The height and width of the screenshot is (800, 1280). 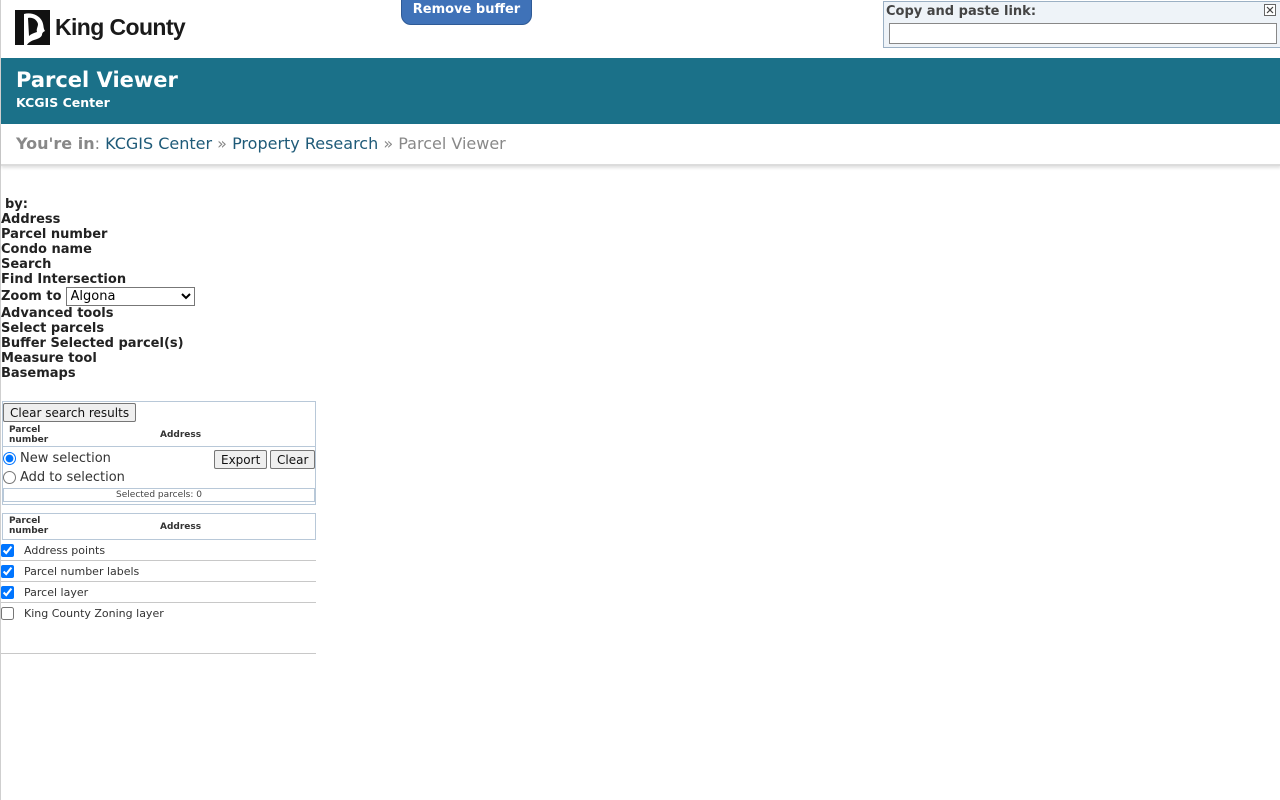 I want to click on copy-link-label: Copy and paste link:, so click(x=961, y=11).